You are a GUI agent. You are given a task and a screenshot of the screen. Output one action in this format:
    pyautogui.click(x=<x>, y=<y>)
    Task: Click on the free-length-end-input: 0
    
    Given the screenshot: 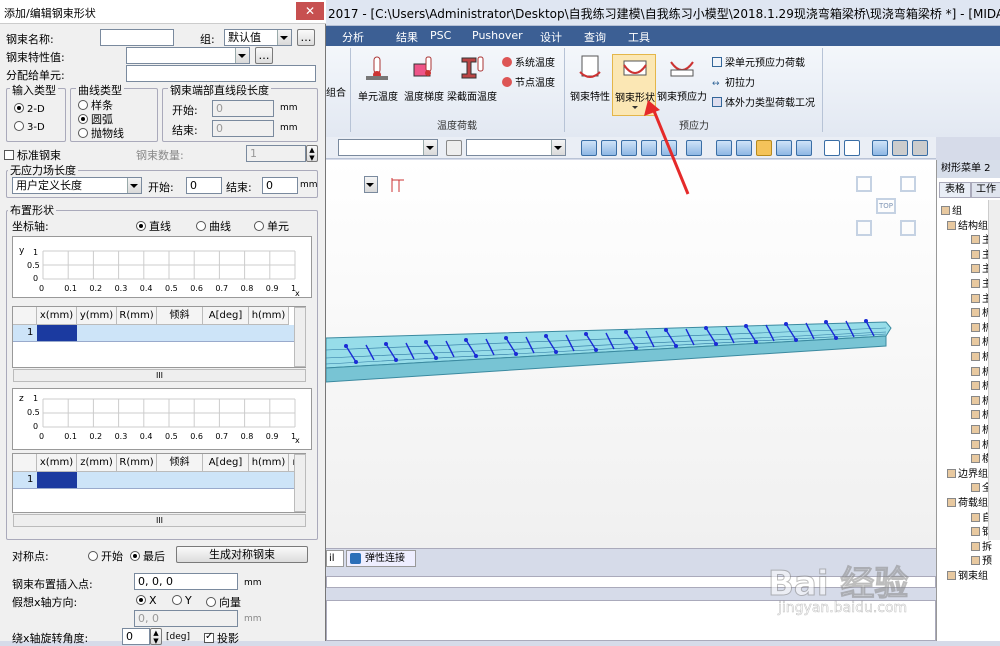 What is the action you would take?
    pyautogui.click(x=280, y=185)
    